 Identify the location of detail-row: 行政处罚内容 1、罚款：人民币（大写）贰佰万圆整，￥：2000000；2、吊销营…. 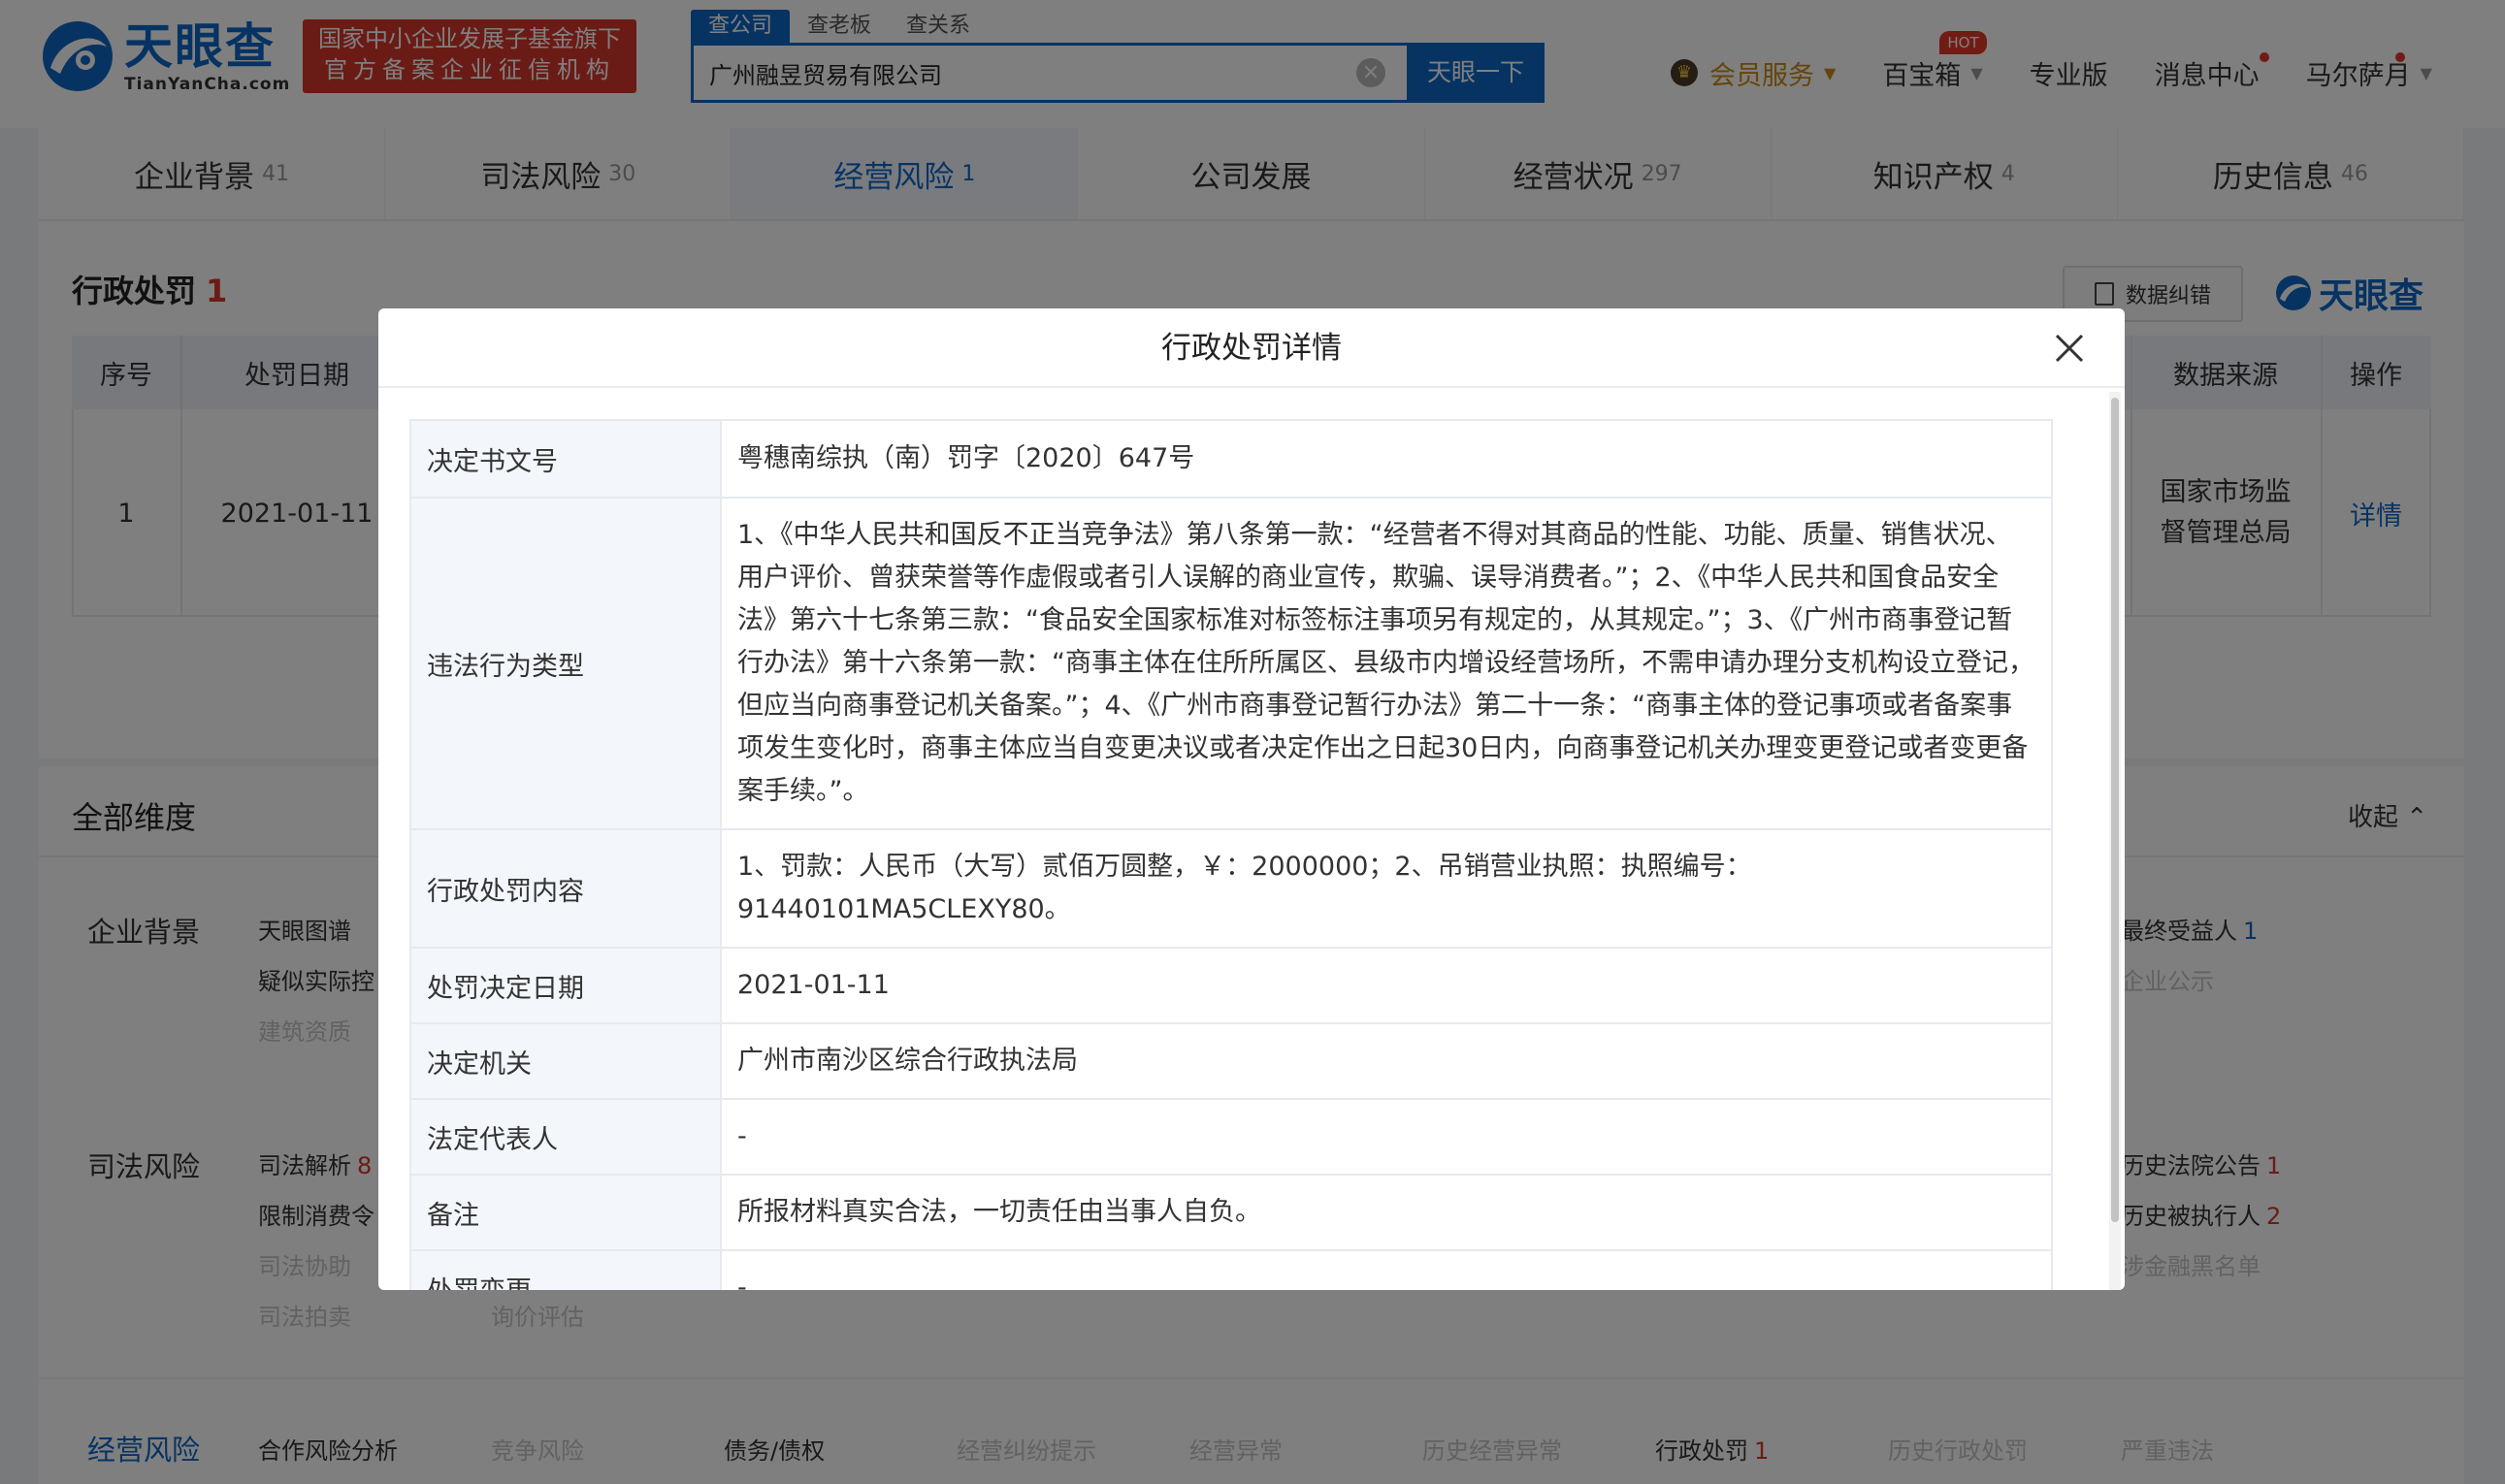
(1231, 889).